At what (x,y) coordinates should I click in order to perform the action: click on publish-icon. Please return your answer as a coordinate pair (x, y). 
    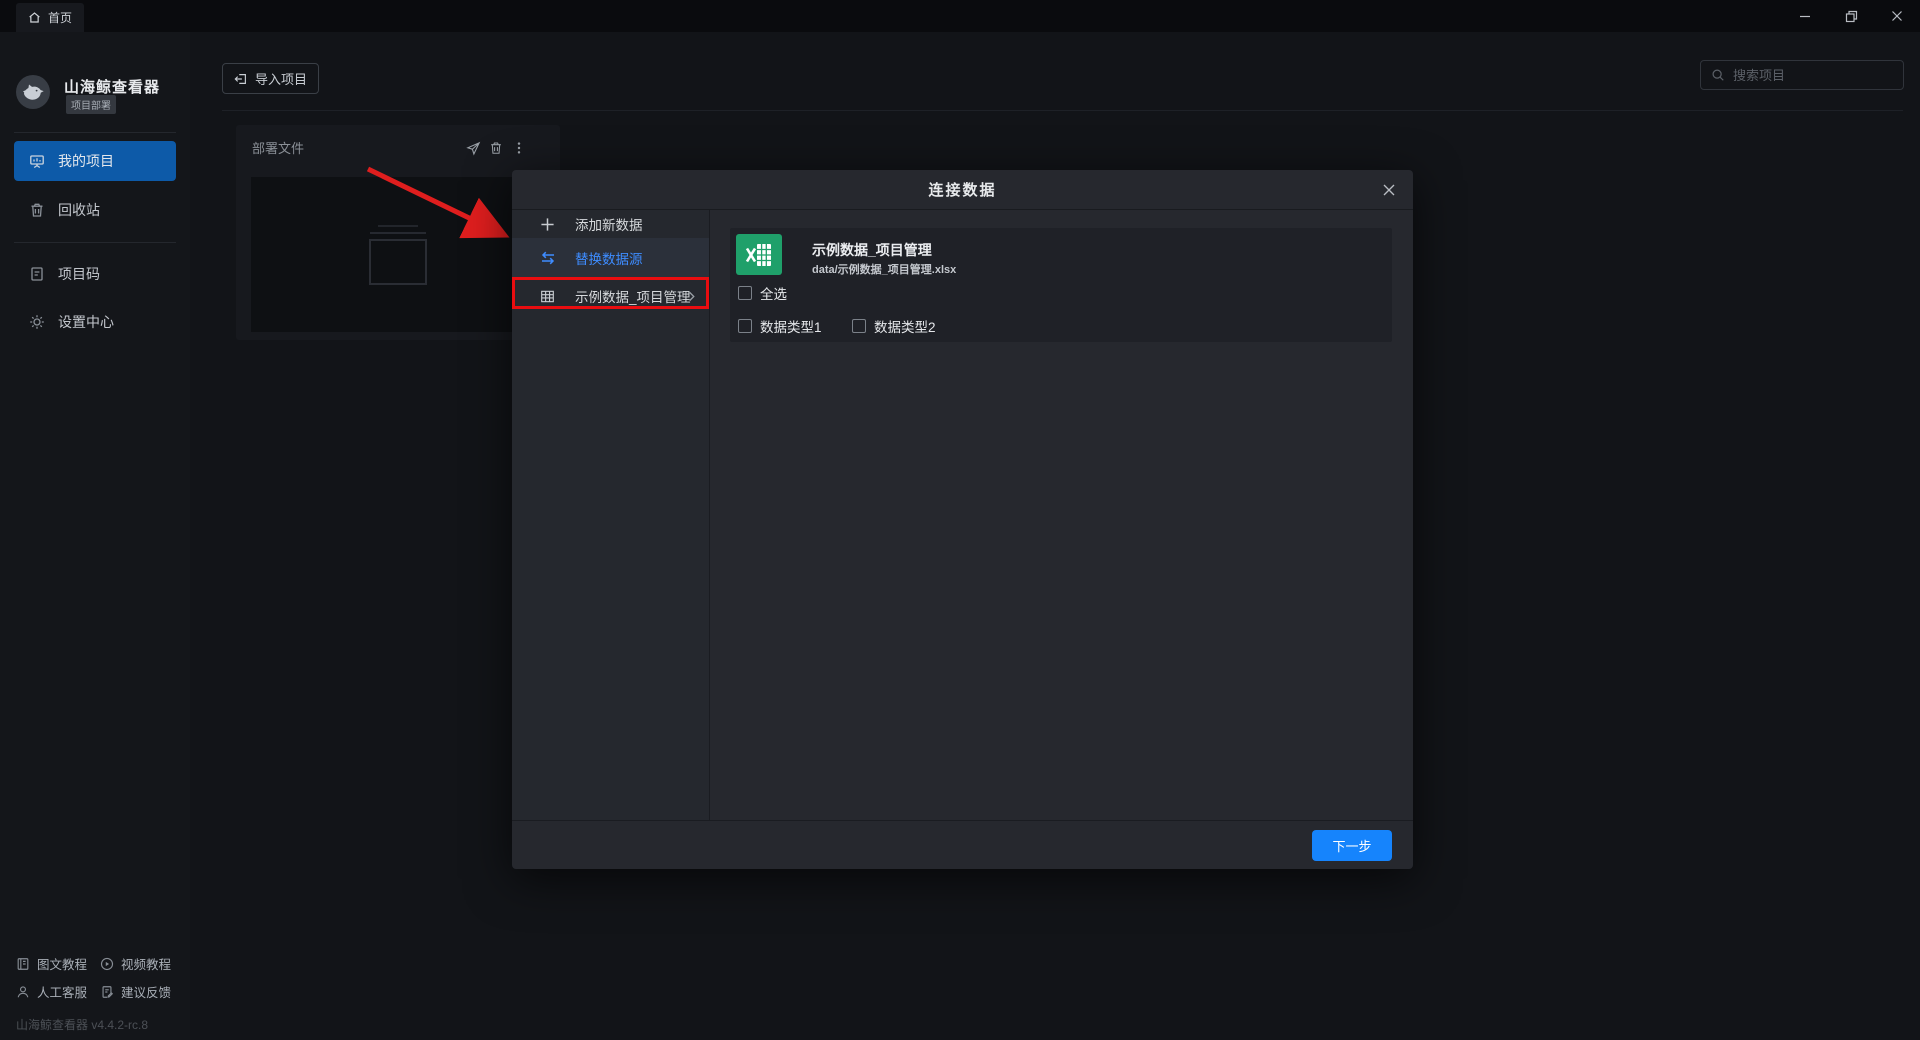
    Looking at the image, I should click on (473, 148).